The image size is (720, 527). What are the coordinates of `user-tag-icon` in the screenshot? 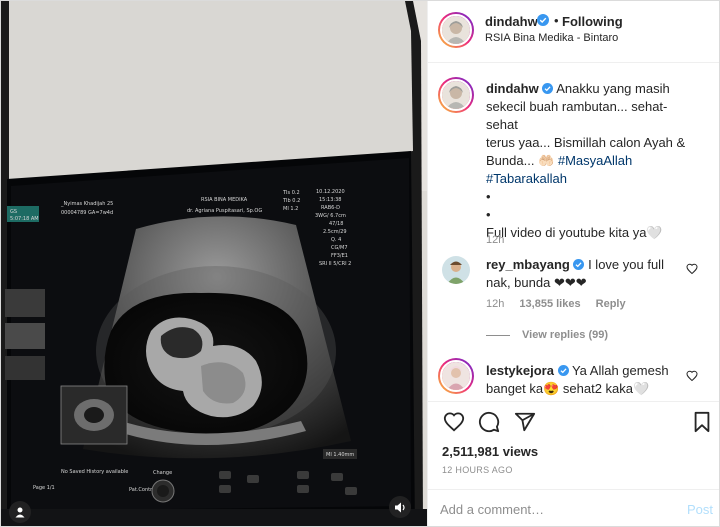 It's located at (20, 512).